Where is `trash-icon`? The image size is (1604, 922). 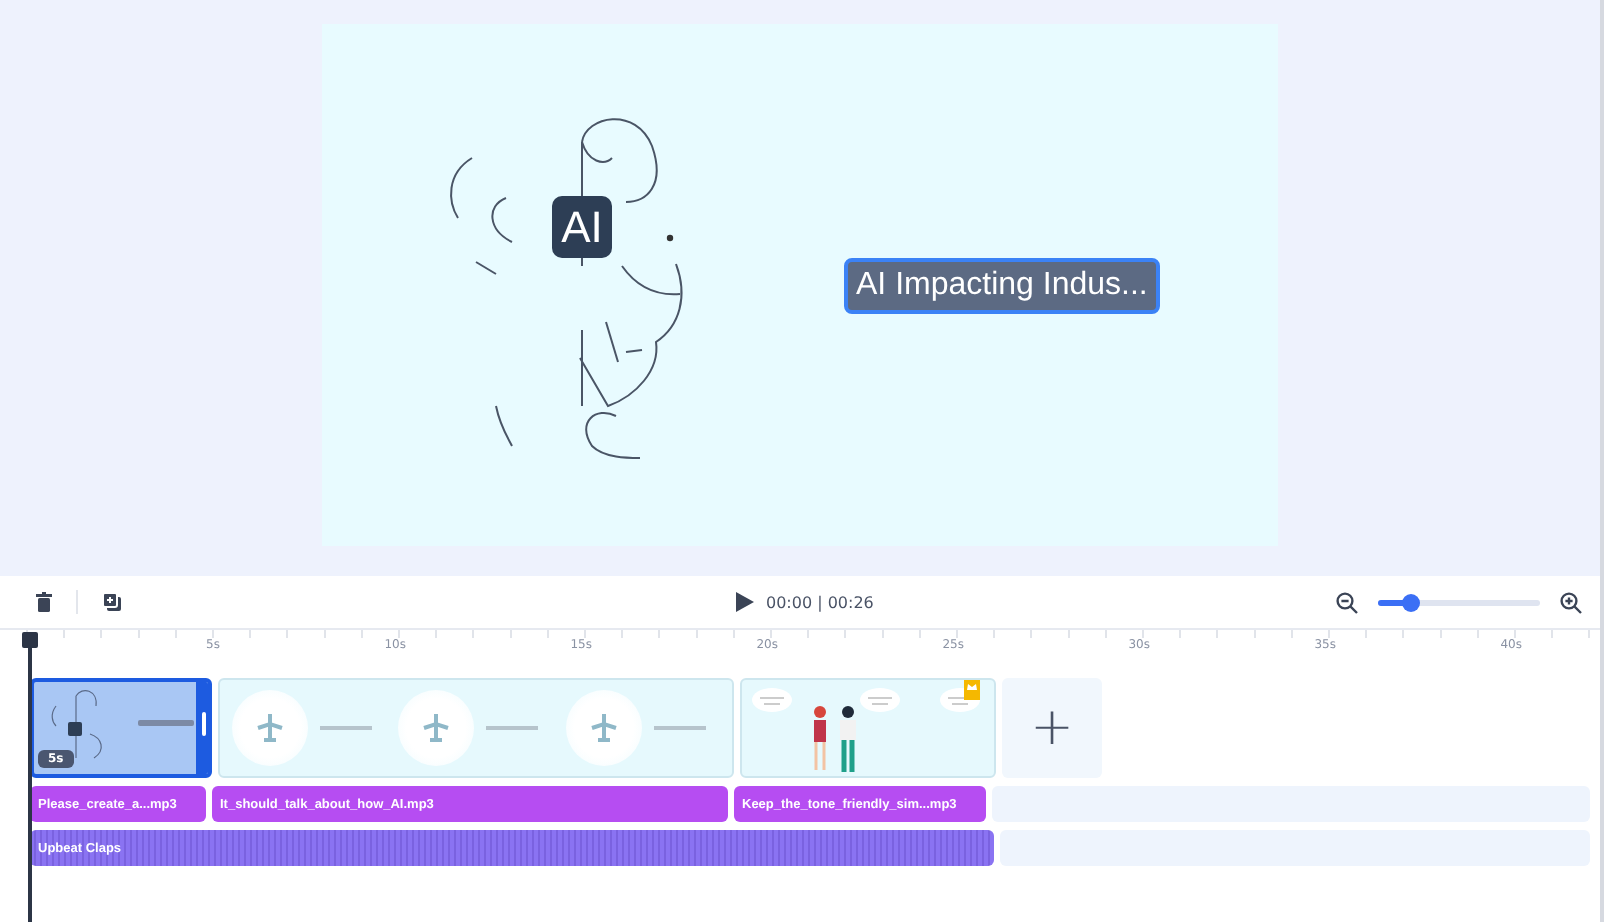
trash-icon is located at coordinates (44, 602).